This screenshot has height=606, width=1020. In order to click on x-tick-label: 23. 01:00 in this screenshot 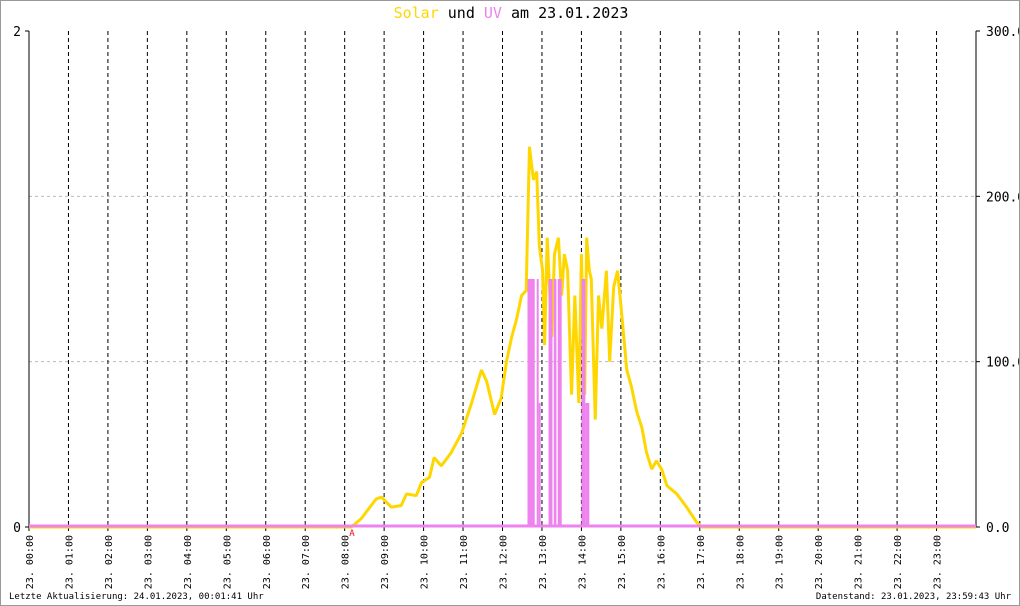, I will do `click(69, 562)`.